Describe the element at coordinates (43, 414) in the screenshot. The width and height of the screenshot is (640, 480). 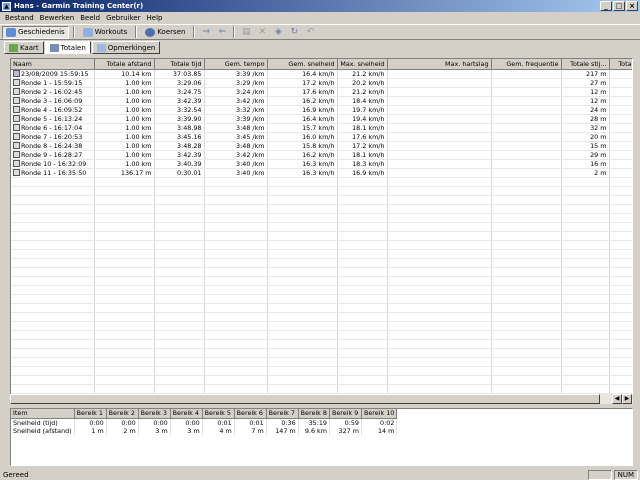
I see `zone-column-header: Item` at that location.